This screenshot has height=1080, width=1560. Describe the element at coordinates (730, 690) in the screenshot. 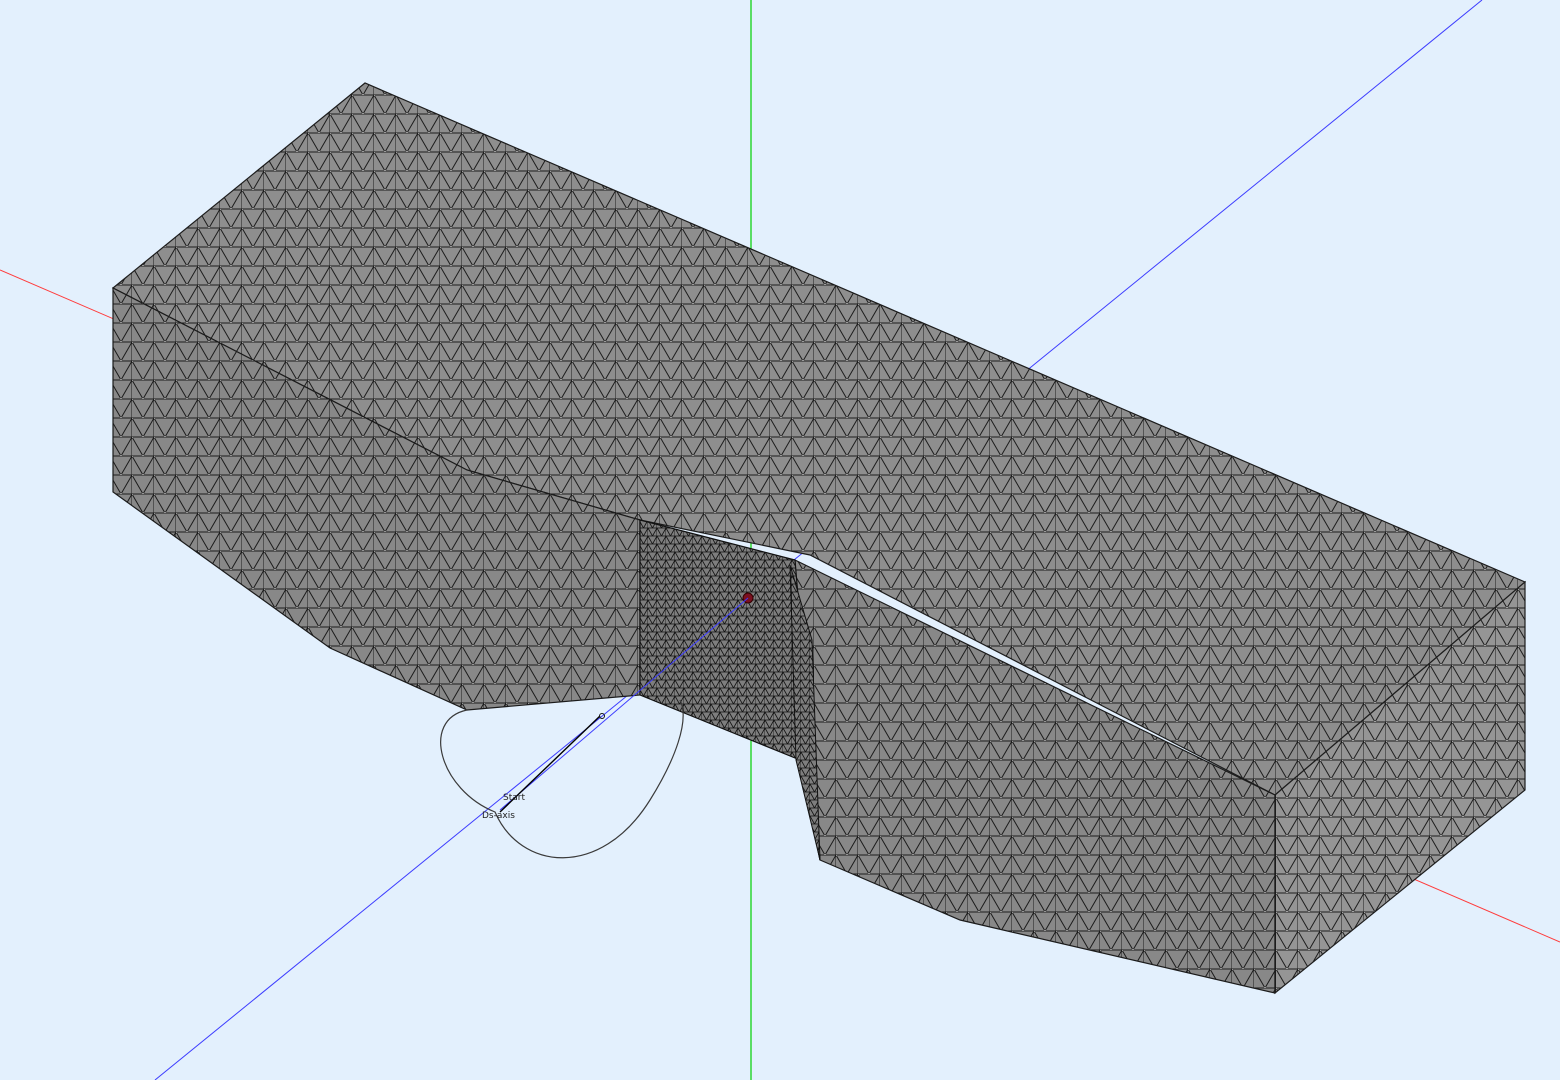

I see `mesh-notch-refined-region` at that location.